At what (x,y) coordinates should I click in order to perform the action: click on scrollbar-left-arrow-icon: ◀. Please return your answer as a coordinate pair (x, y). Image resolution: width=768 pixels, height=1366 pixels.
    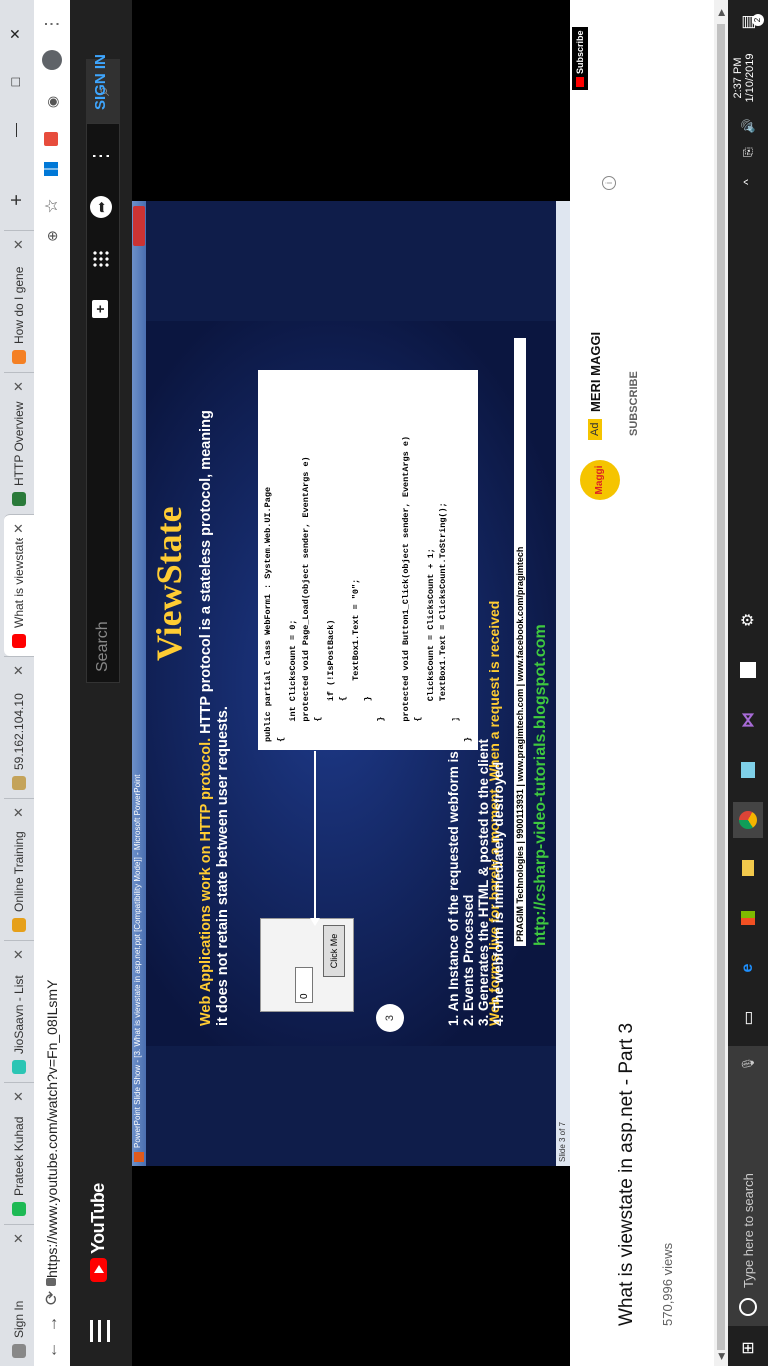
    Looking at the image, I should click on (721, 1356).